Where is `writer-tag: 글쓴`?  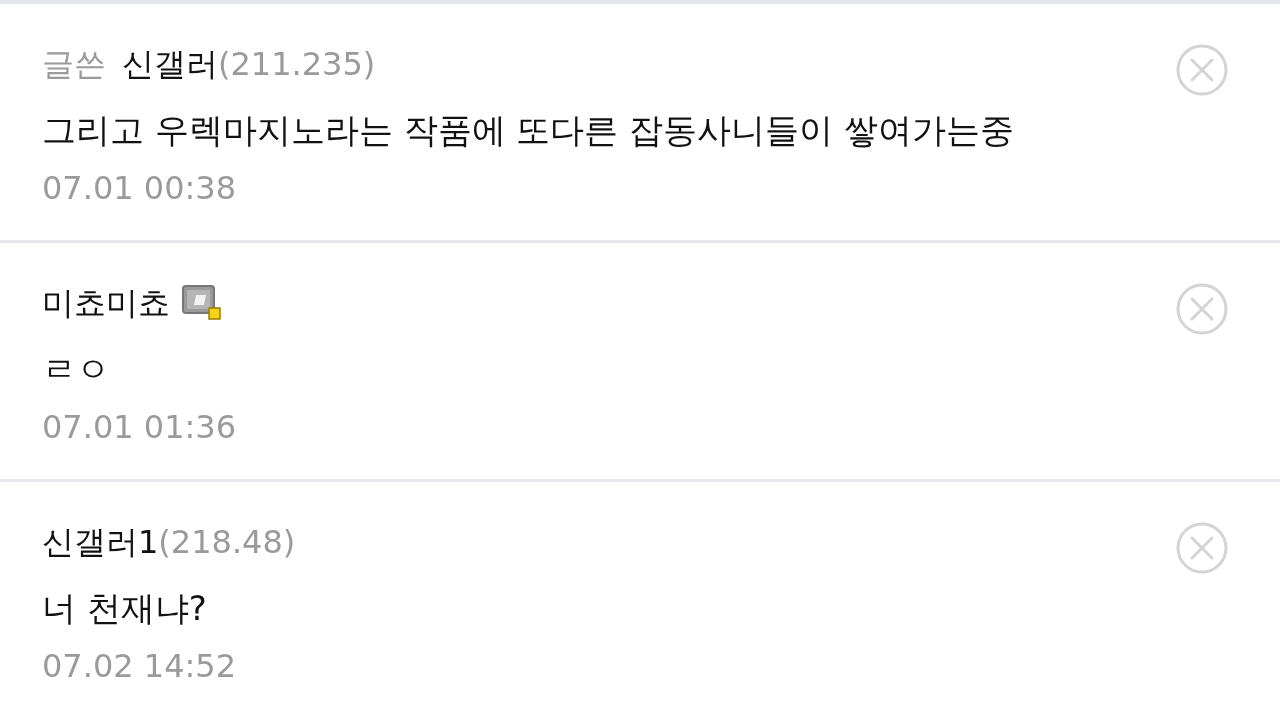
writer-tag: 글쓴 is located at coordinates (74, 64).